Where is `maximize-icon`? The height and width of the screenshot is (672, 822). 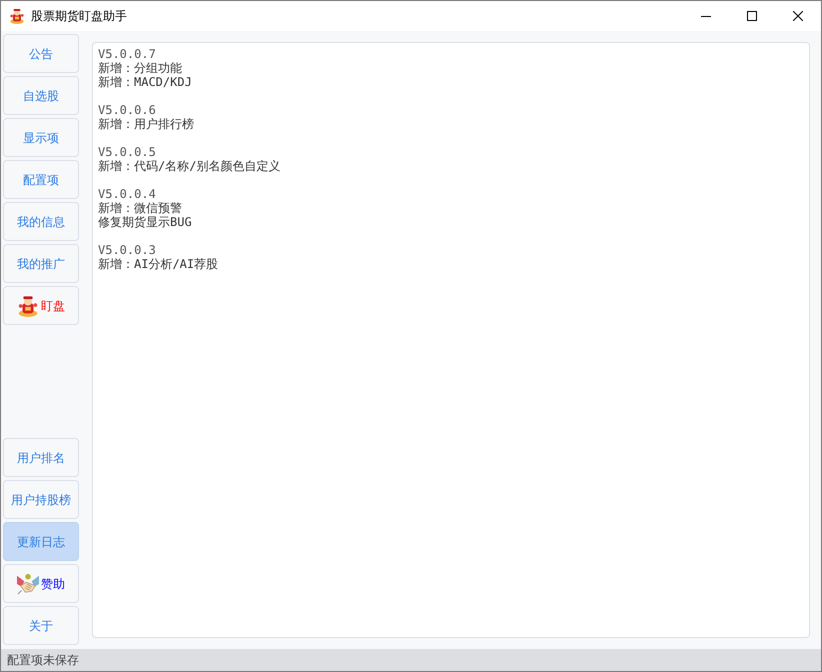
maximize-icon is located at coordinates (752, 16).